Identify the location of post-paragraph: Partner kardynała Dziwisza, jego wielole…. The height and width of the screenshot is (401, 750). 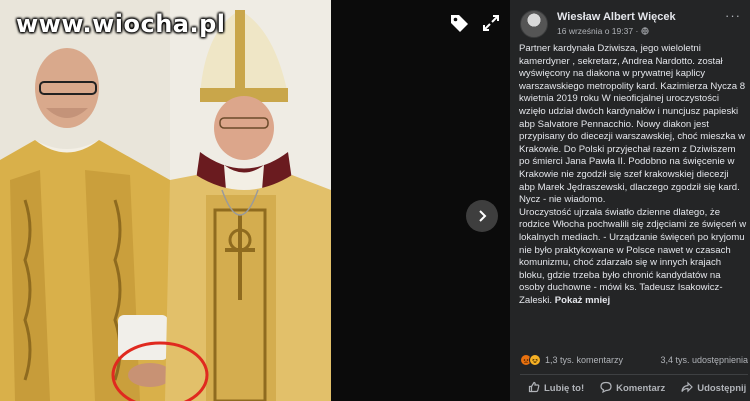
(632, 124).